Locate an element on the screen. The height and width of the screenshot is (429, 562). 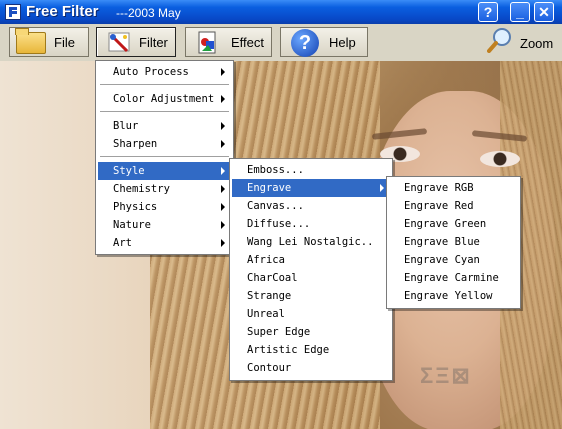
menu-item-sharpen: Sharpen is located at coordinates (164, 144).